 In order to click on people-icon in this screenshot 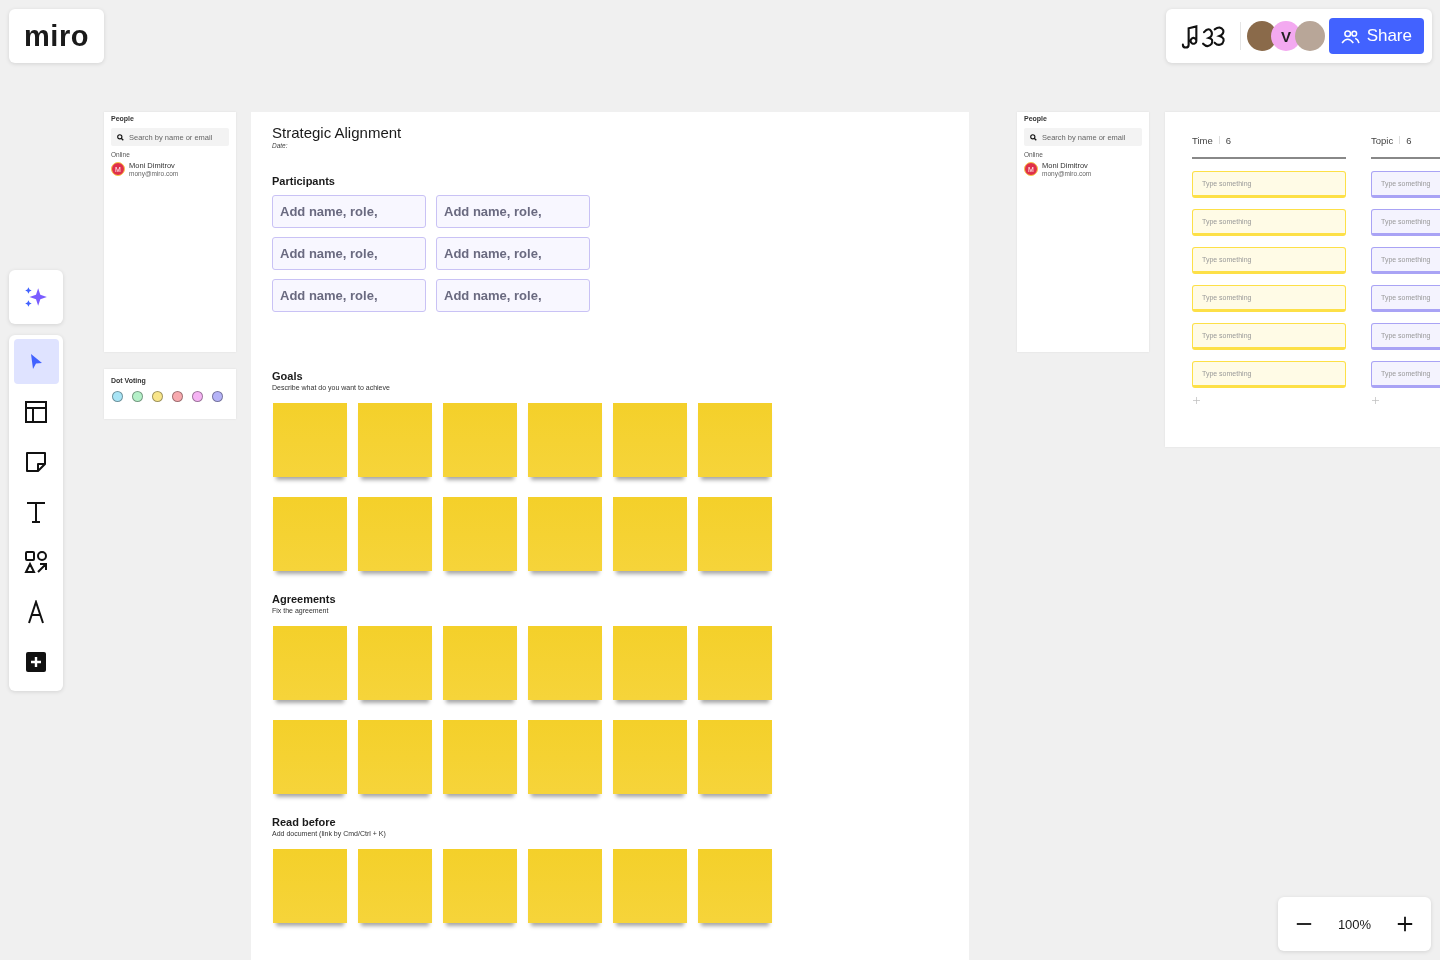, I will do `click(1350, 36)`.